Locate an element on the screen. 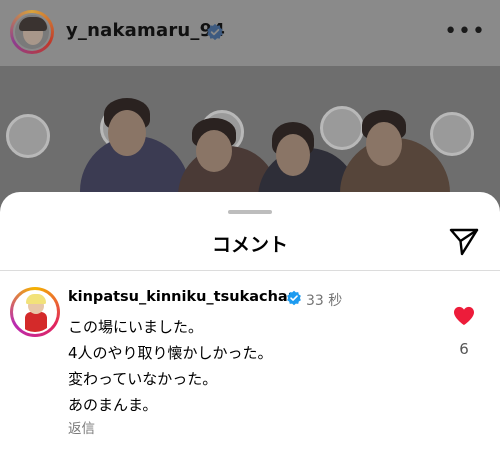 The width and height of the screenshot is (500, 454). post-author-avatar is located at coordinates (32, 32).